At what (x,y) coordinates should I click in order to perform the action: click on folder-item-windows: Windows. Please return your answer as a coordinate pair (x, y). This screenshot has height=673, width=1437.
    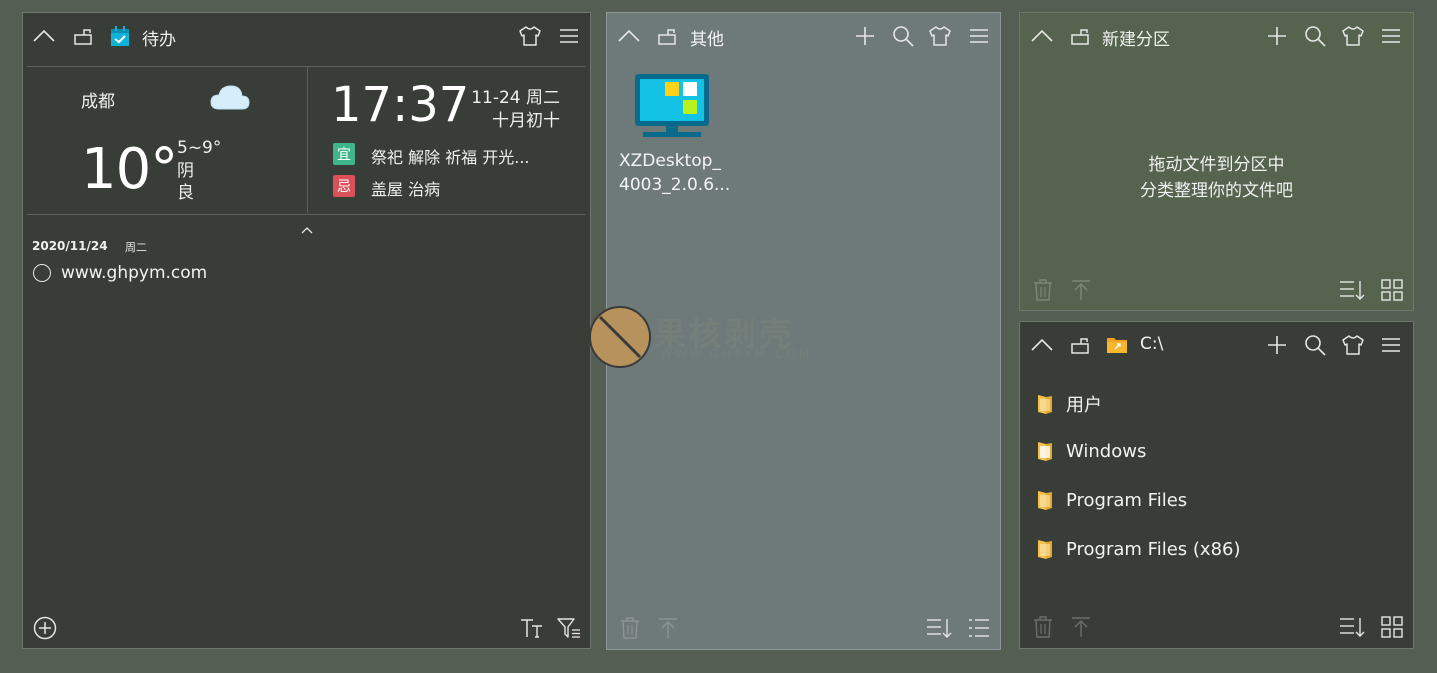
    Looking at the image, I should click on (1091, 451).